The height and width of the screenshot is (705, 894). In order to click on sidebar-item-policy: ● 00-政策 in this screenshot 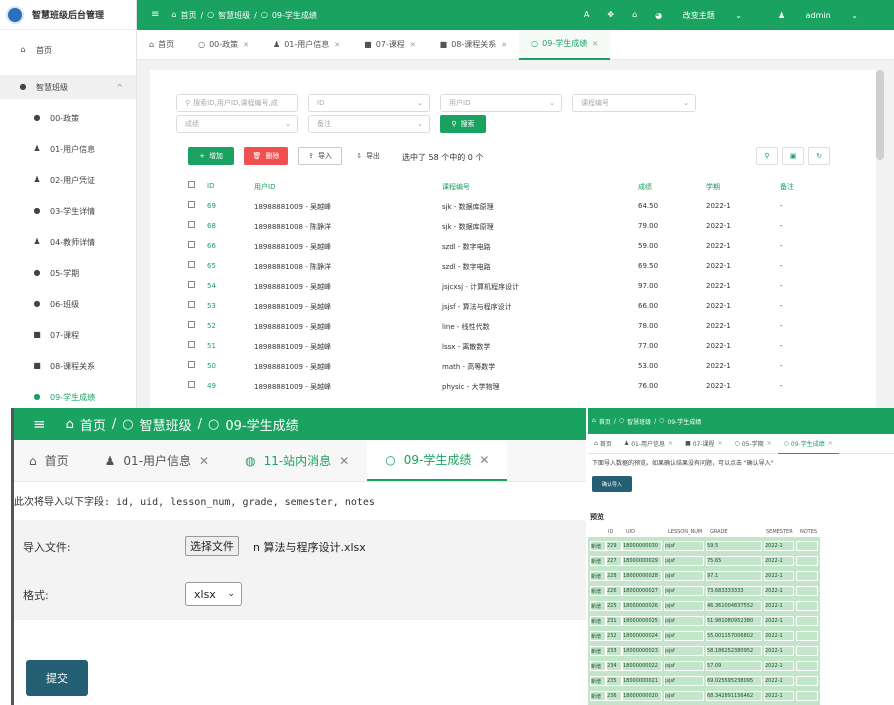, I will do `click(68, 118)`.